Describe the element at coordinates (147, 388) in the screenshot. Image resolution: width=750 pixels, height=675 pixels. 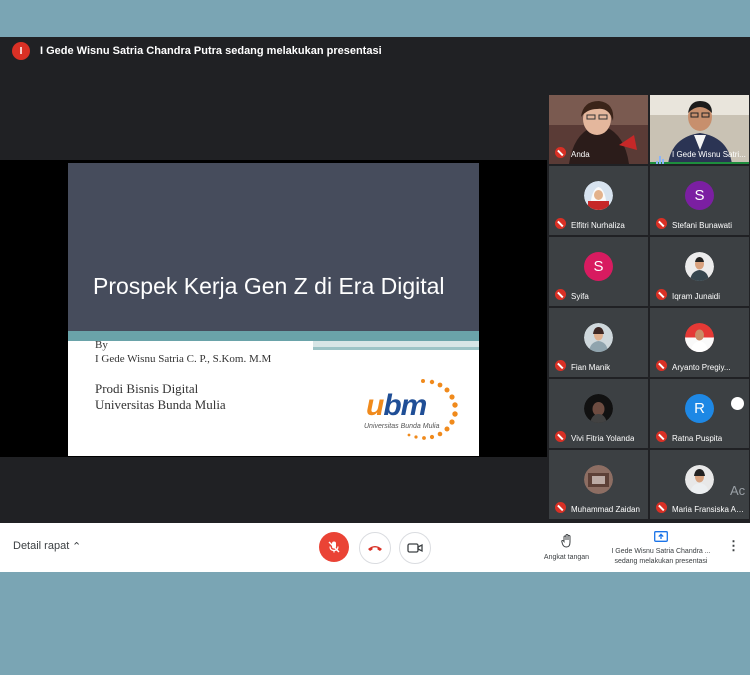
I see `slide-prodi: Prodi Bisnis Digital` at that location.